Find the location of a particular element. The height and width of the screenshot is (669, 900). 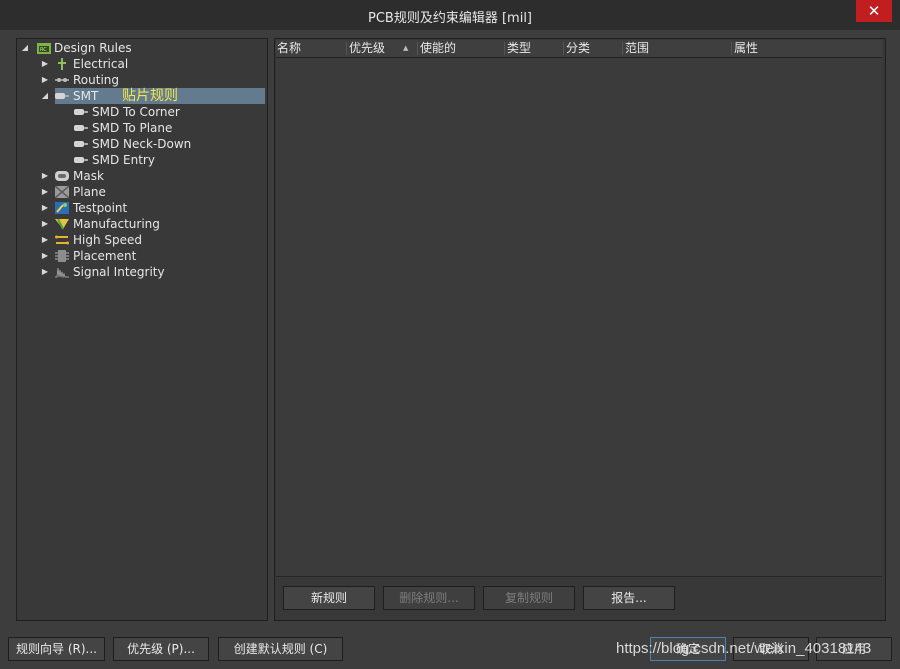

title-bar: PCB规则及约束编辑器 [mil] ✕ is located at coordinates (450, 15).